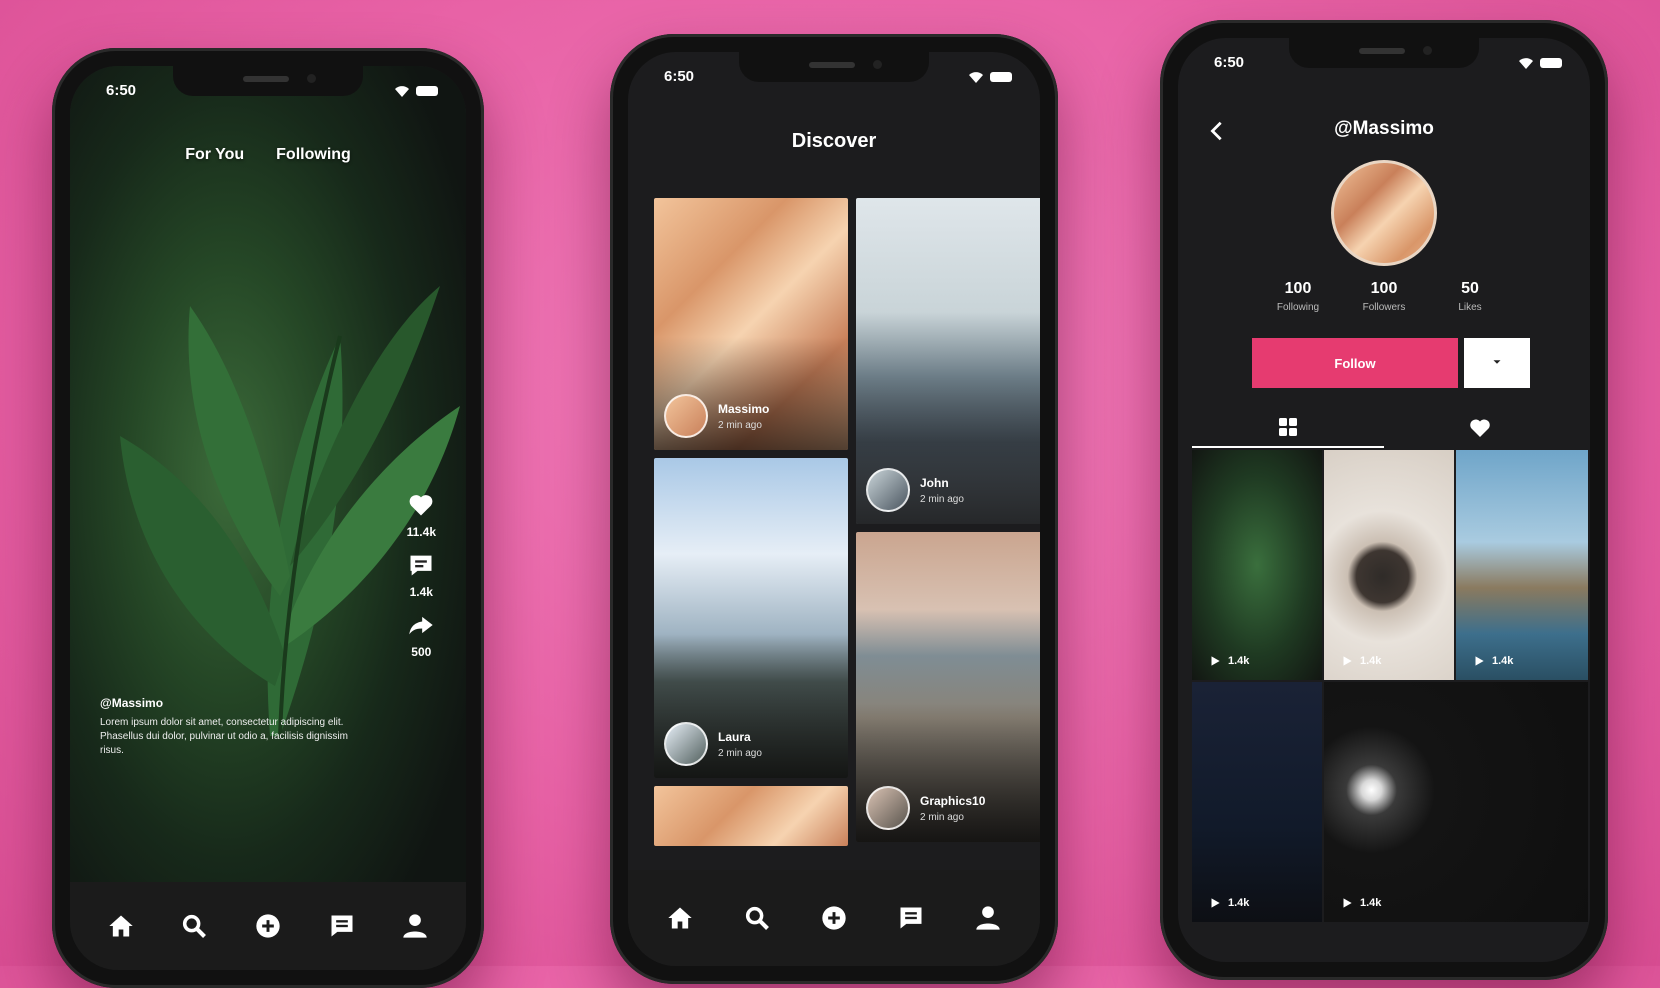  What do you see at coordinates (1470, 296) in the screenshot?
I see `stat-likes: 50 Likes` at bounding box center [1470, 296].